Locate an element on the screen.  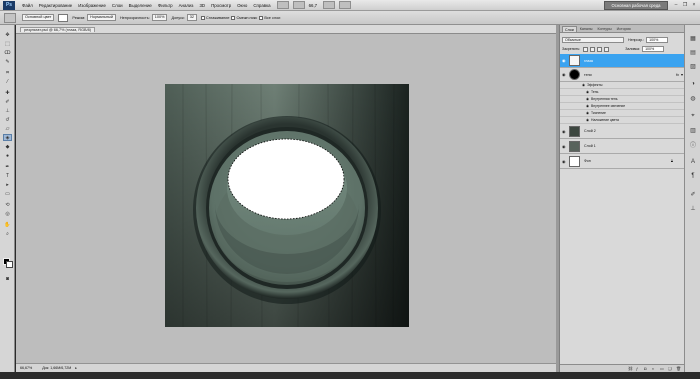
menu-select: Выделение is located at coordinates (140, 5).